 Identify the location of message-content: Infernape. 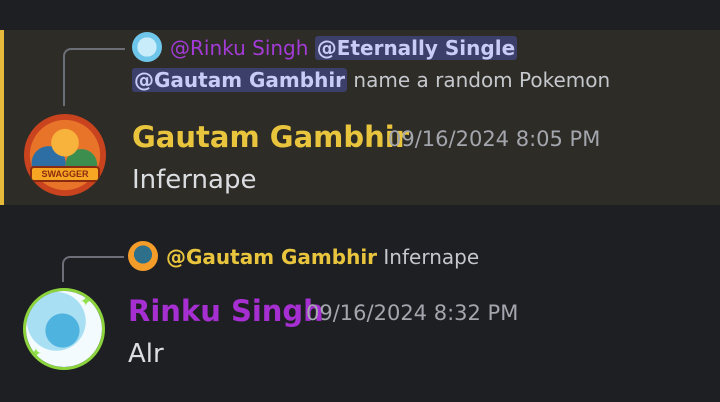
(194, 180).